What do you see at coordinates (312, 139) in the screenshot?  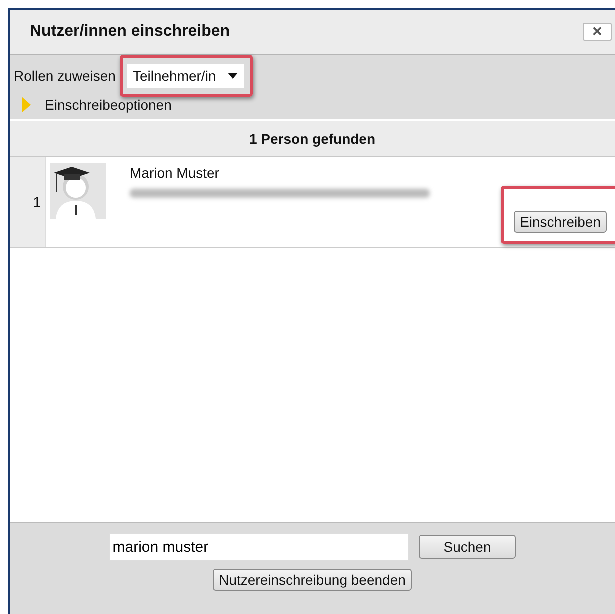 I see `results-header: 1 Person gefunden` at bounding box center [312, 139].